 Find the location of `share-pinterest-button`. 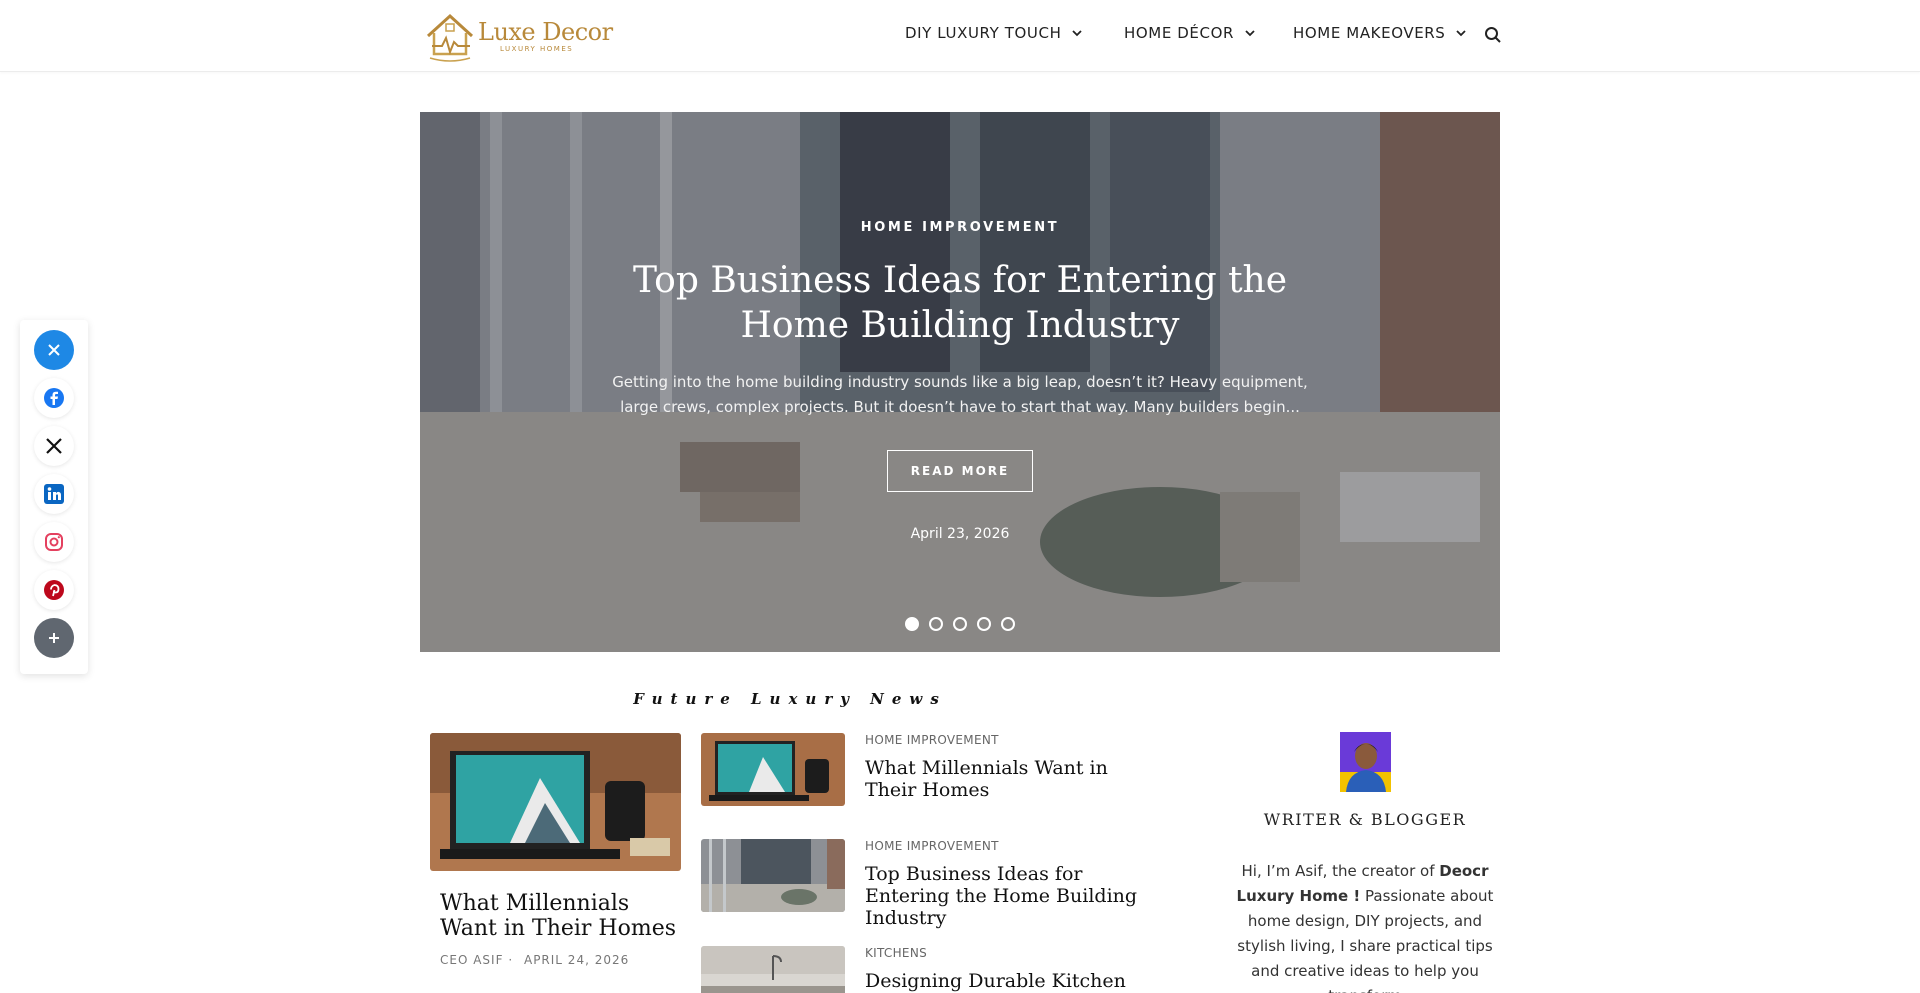

share-pinterest-button is located at coordinates (54, 590).